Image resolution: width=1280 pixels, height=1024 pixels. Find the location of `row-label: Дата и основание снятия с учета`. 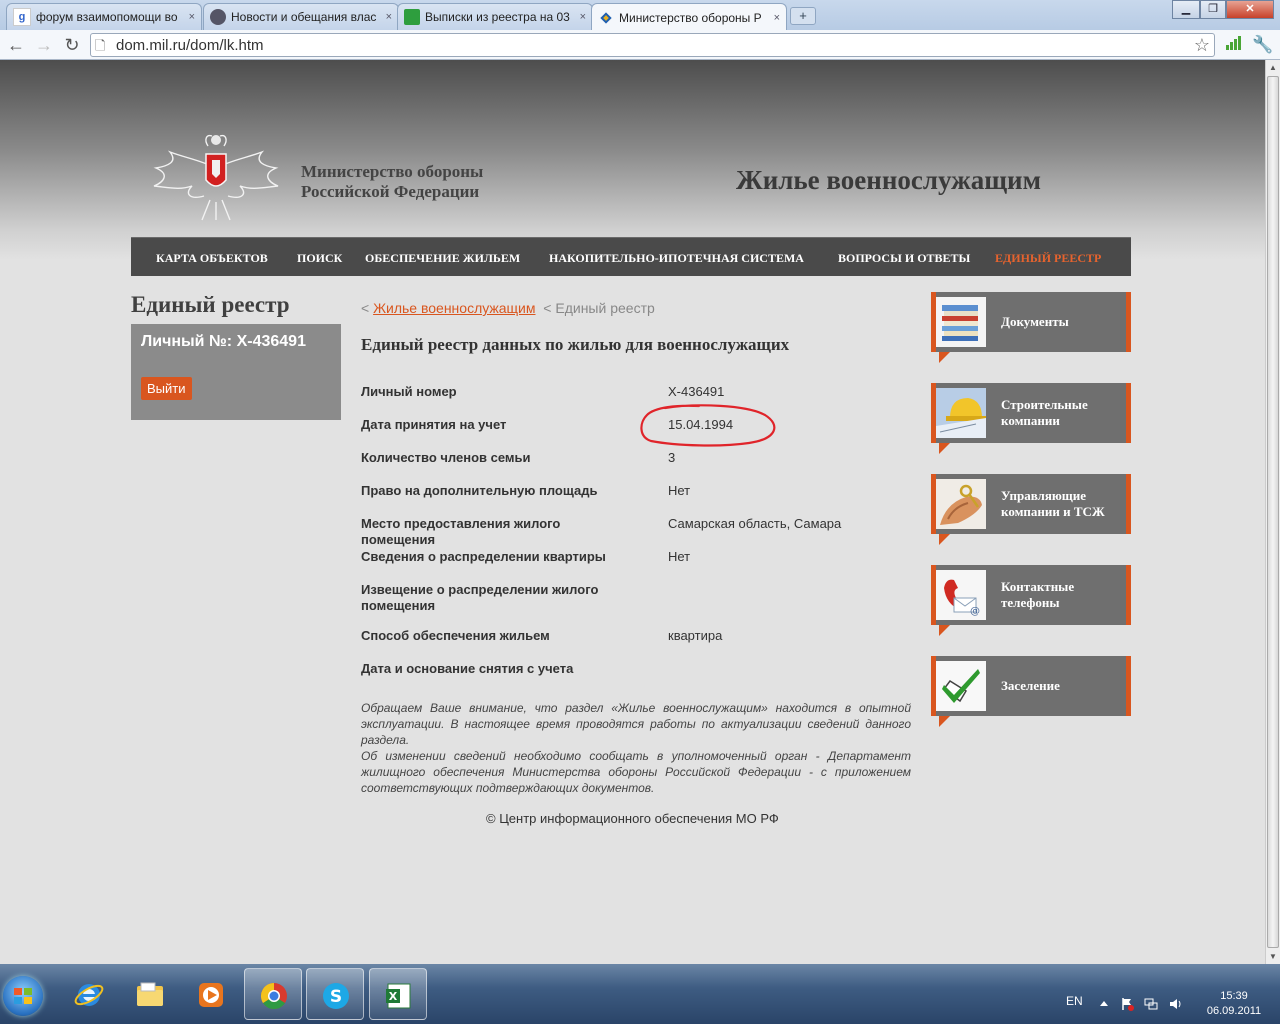

row-label: Дата и основание снятия с учета is located at coordinates (467, 668).